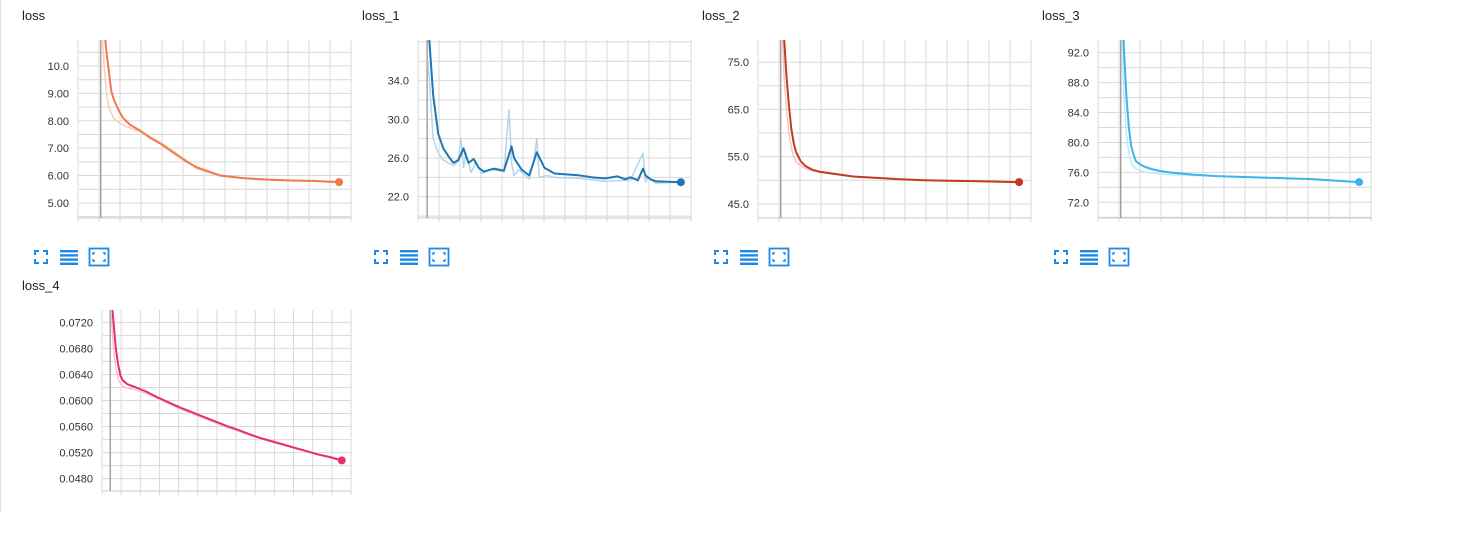 This screenshot has width=1471, height=540. I want to click on chart-card: loss_1 22.0 26.0 30.0 34.0, so click(516, 135).